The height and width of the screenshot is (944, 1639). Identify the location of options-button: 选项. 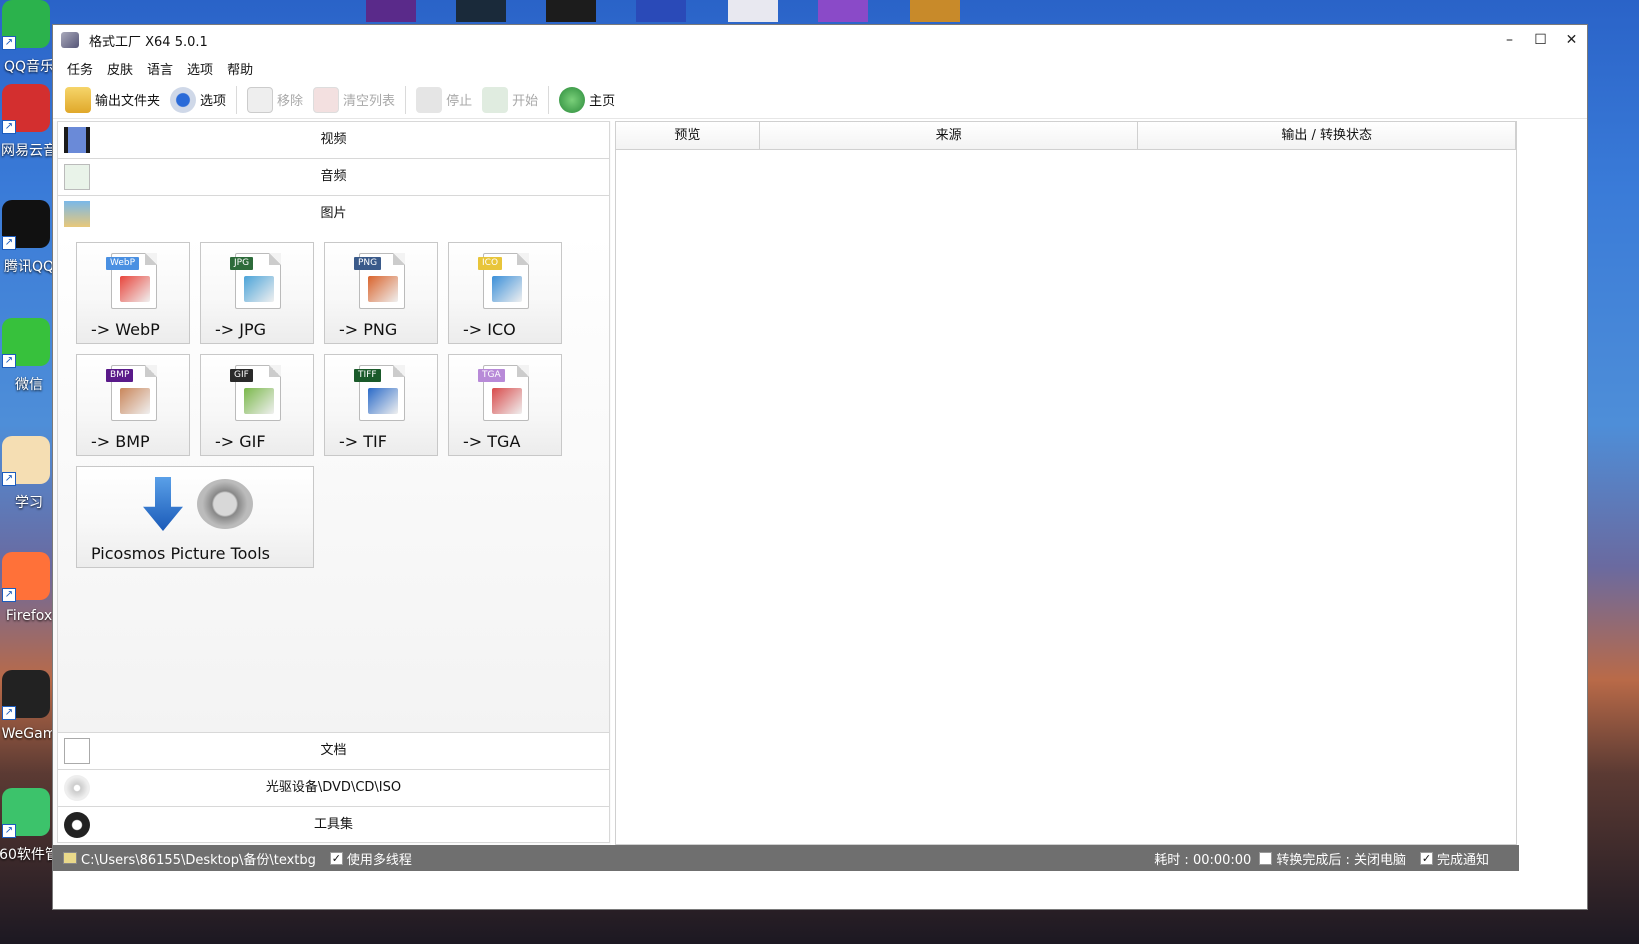
(198, 99).